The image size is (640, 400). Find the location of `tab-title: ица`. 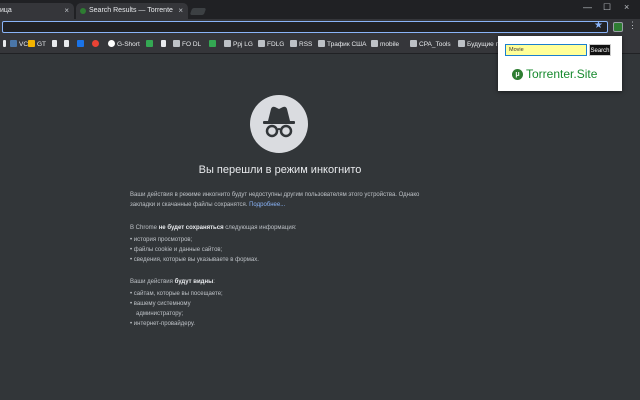

tab-title: ица is located at coordinates (6, 10).